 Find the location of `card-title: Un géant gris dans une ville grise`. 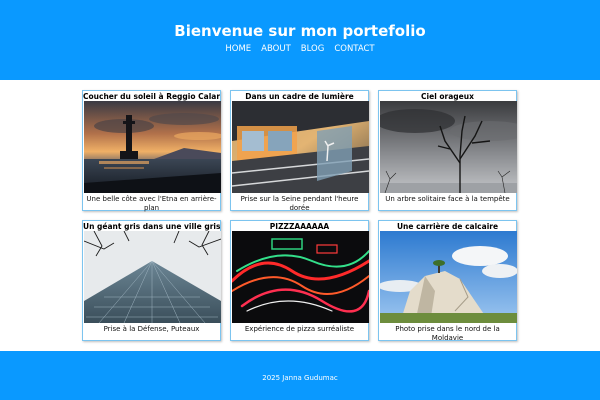

card-title: Un géant gris dans une ville grise is located at coordinates (151, 226).